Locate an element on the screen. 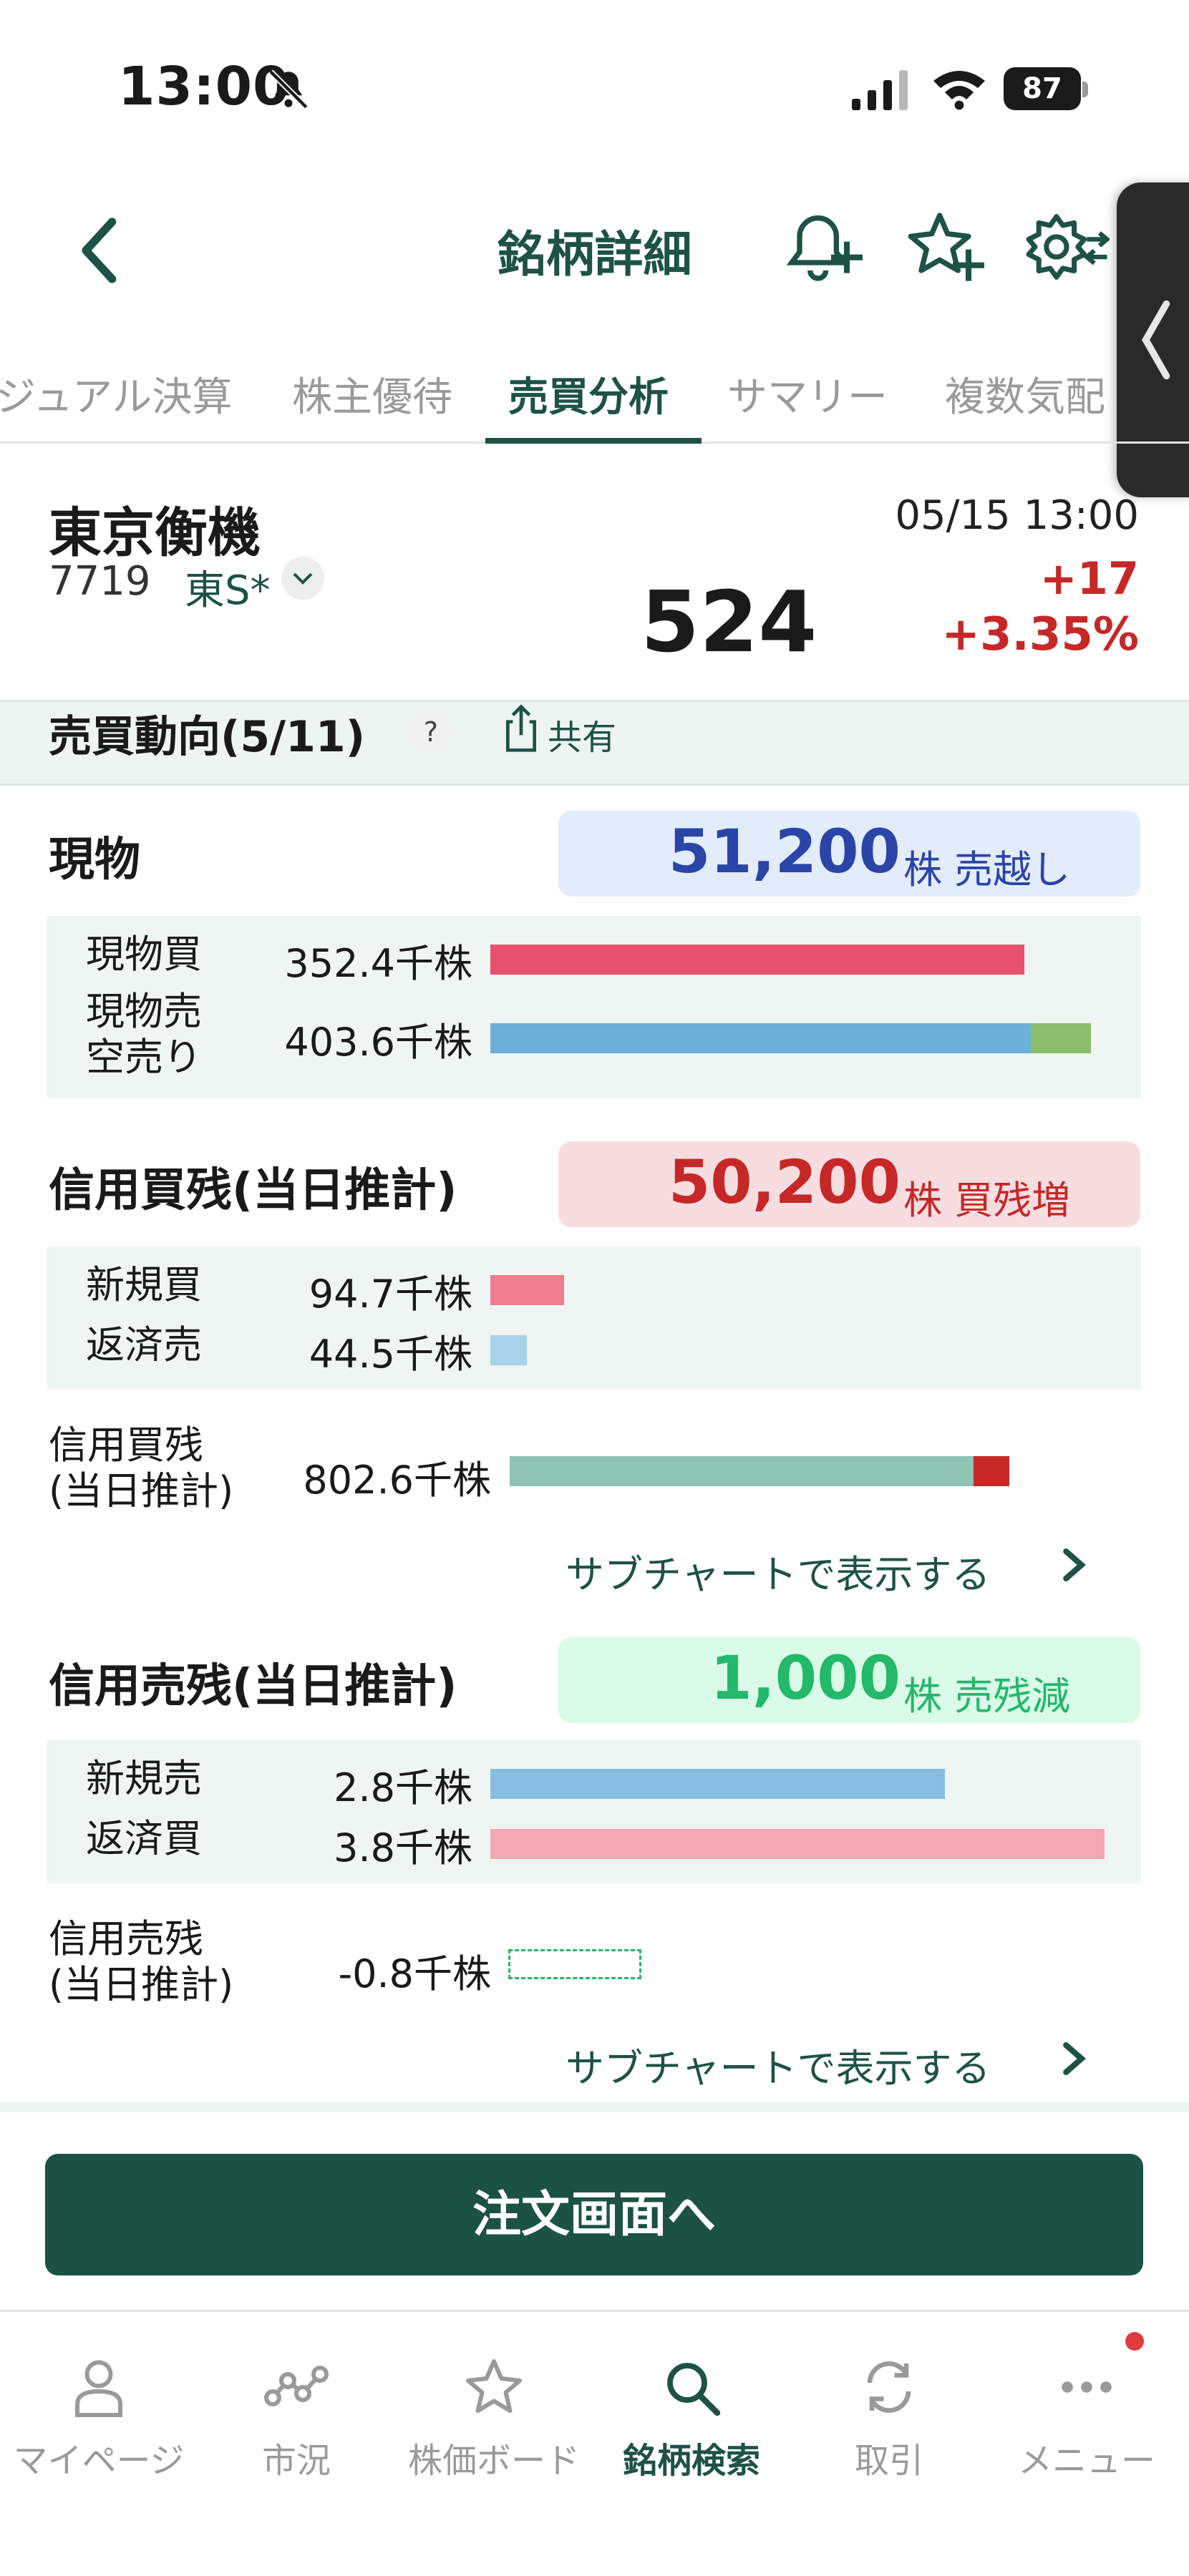  spot-panel: 現物買 352.4千株 現物売 空売り 403.6千株 is located at coordinates (594, 1007).